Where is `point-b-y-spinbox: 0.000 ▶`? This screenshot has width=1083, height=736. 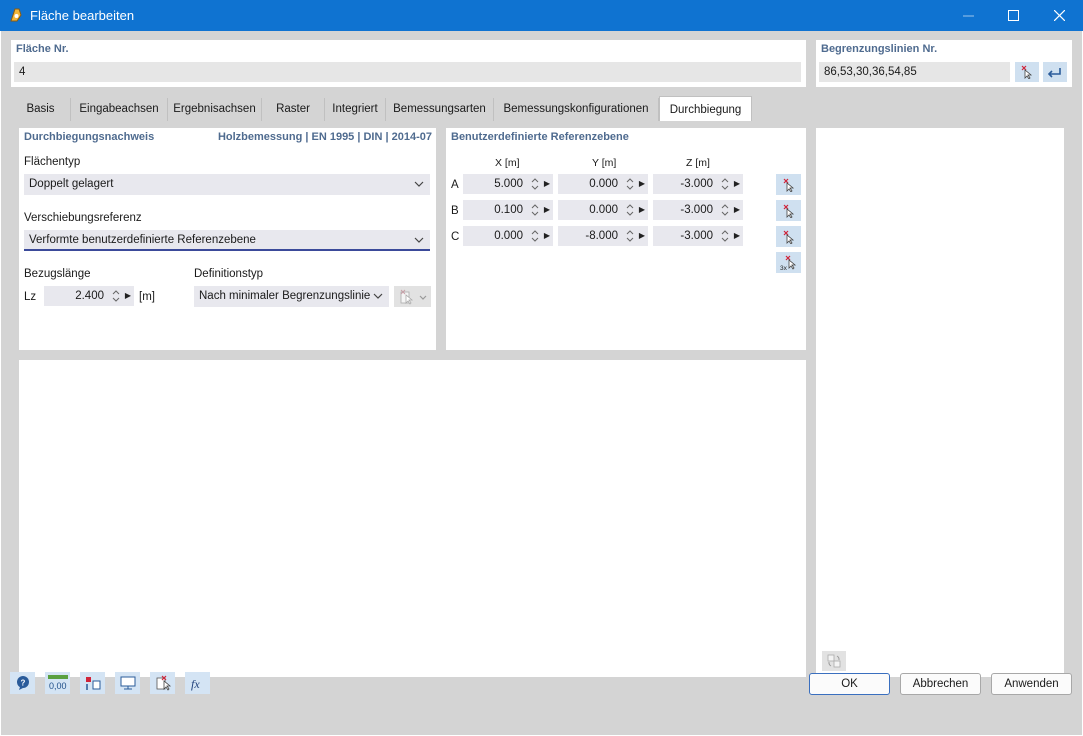 point-b-y-spinbox: 0.000 ▶ is located at coordinates (603, 210).